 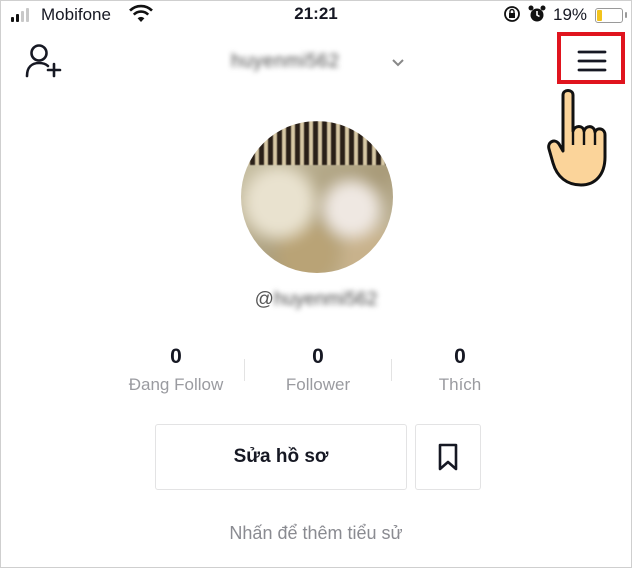 I want to click on alarm-icon, so click(x=537, y=13).